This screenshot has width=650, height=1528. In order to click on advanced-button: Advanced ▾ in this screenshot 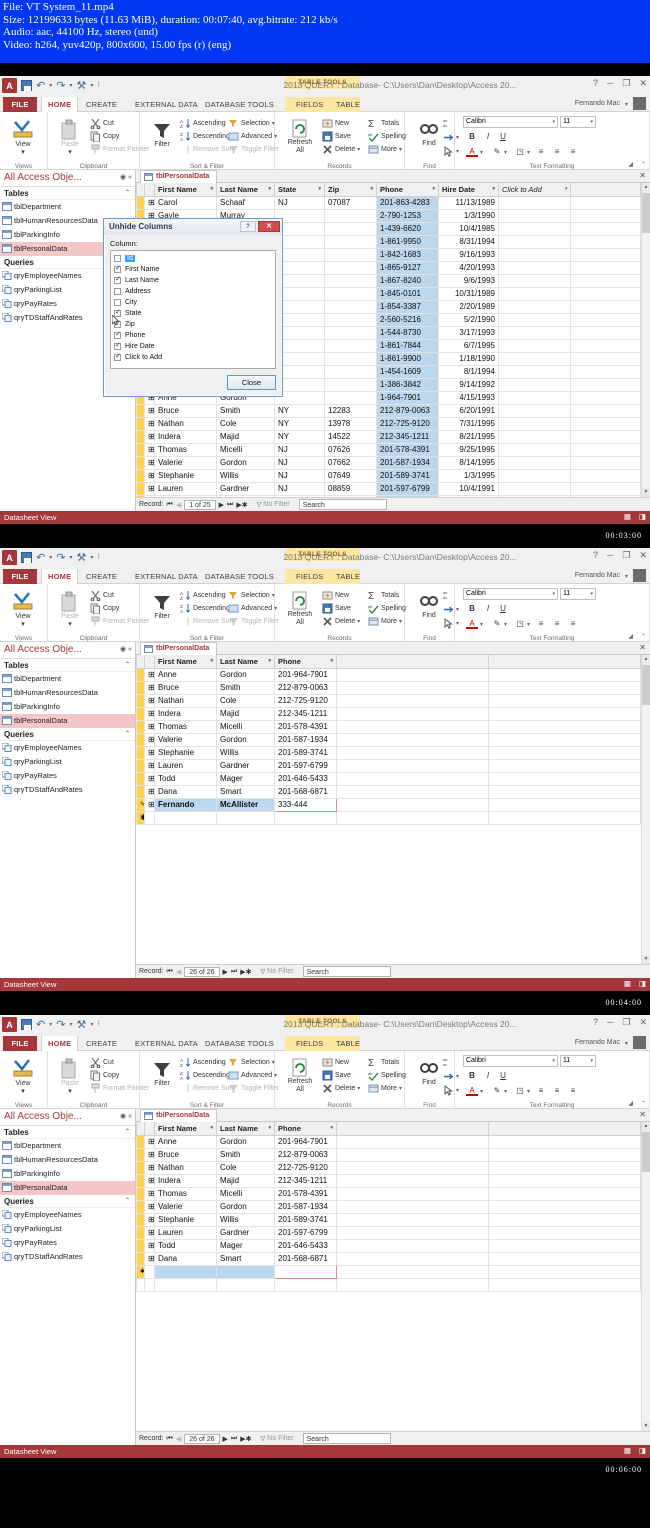, I will do `click(252, 608)`.